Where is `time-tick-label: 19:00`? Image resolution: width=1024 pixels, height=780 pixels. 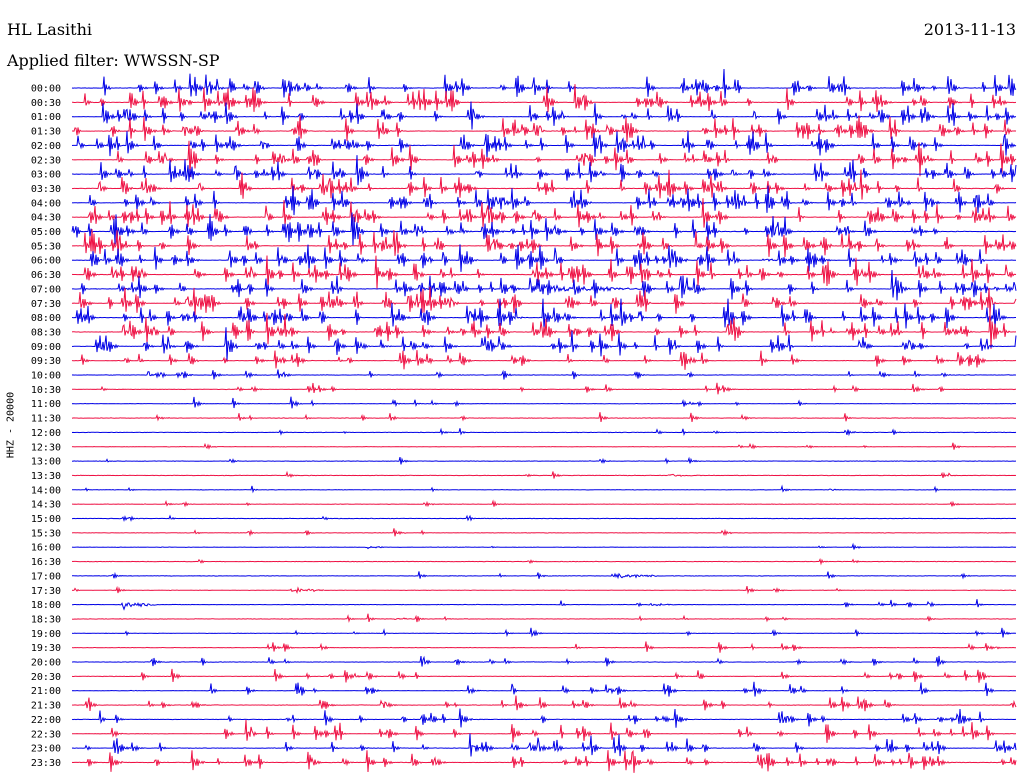 time-tick-label: 19:00 is located at coordinates (46, 634).